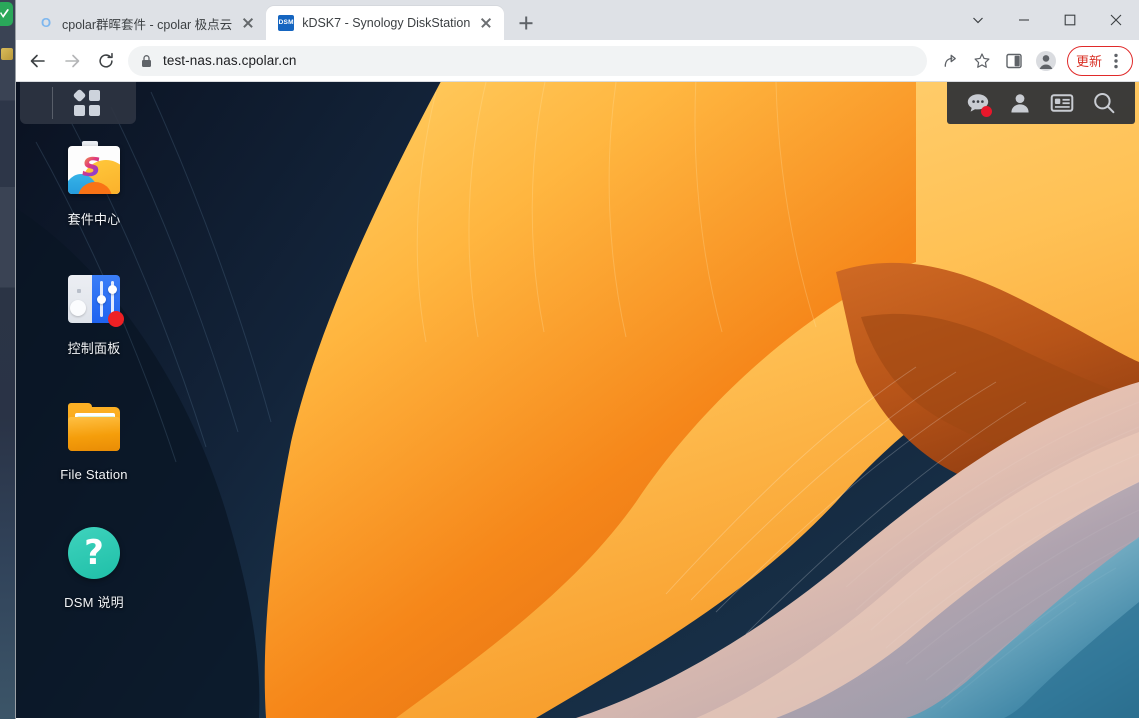  What do you see at coordinates (94, 299) in the screenshot?
I see `control-panel-icon` at bounding box center [94, 299].